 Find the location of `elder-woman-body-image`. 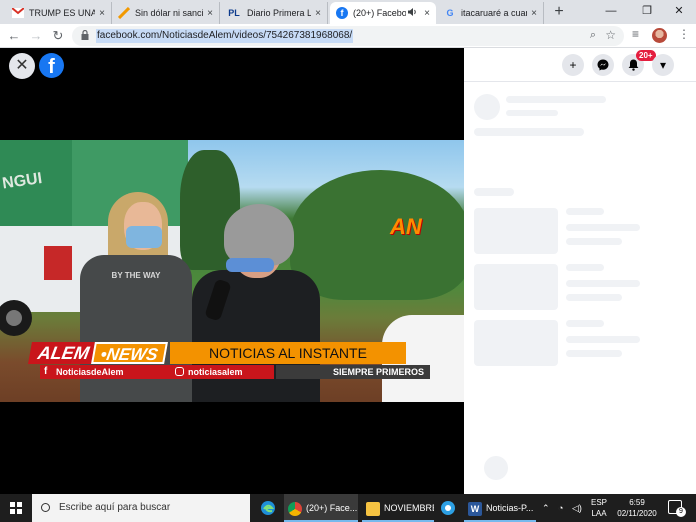

elder-woman-body-image is located at coordinates (256, 336).